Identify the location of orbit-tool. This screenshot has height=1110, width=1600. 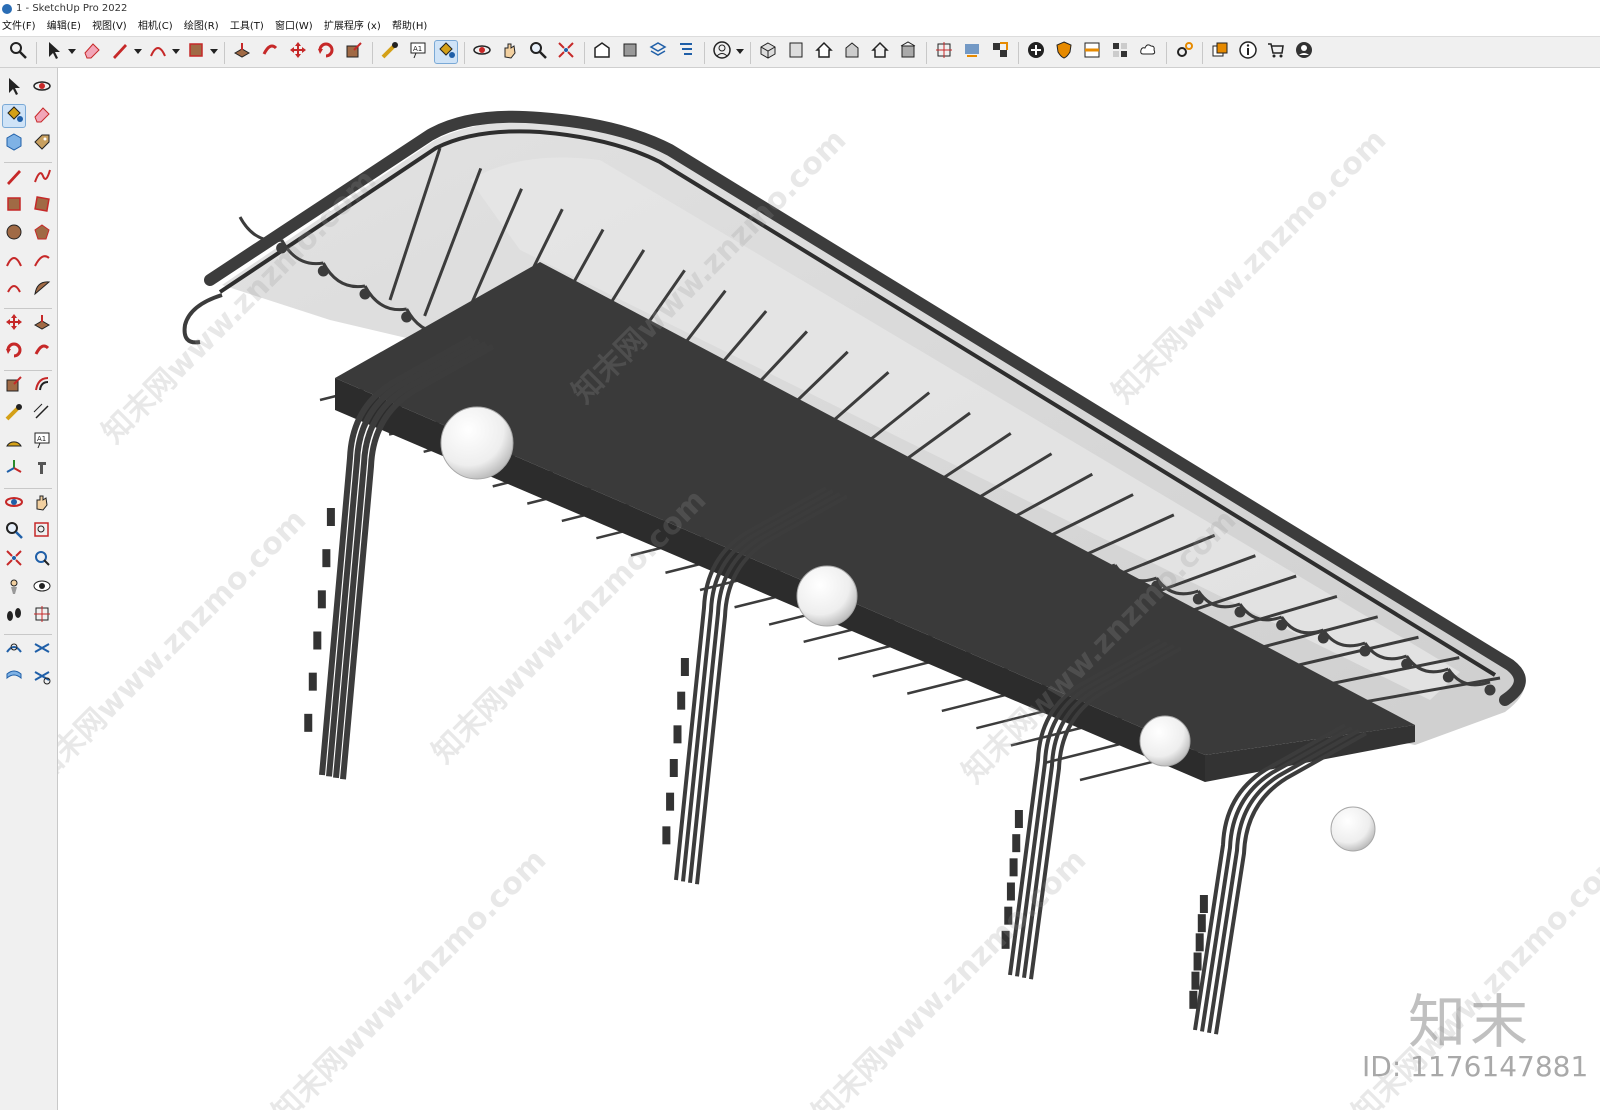
(42, 88).